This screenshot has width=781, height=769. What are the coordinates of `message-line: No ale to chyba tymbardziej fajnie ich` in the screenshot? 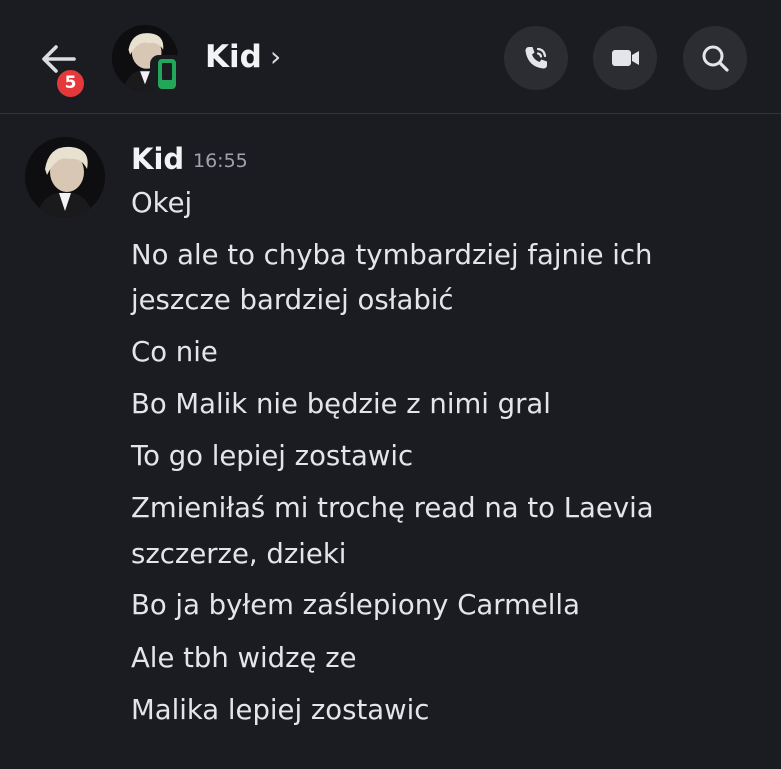 It's located at (392, 255).